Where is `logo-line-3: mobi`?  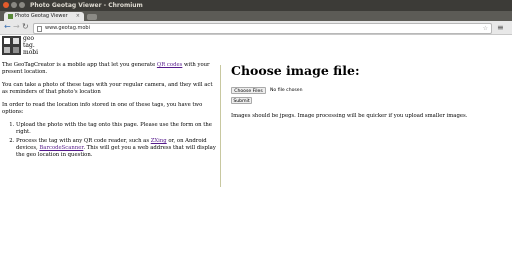
logo-line-3: mobi is located at coordinates (31, 52).